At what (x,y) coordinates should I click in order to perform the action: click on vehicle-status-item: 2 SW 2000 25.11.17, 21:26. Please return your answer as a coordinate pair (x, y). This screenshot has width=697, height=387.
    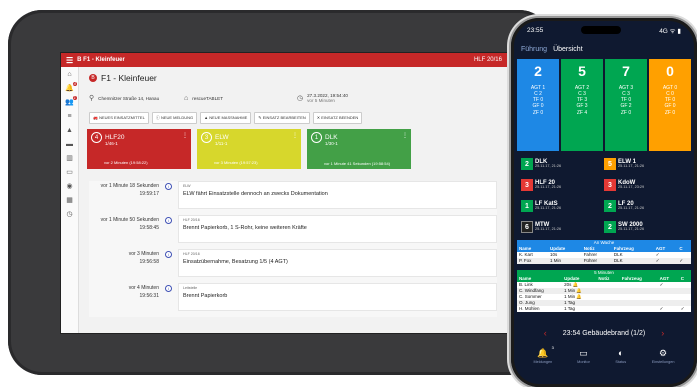
    Looking at the image, I should click on (645, 227).